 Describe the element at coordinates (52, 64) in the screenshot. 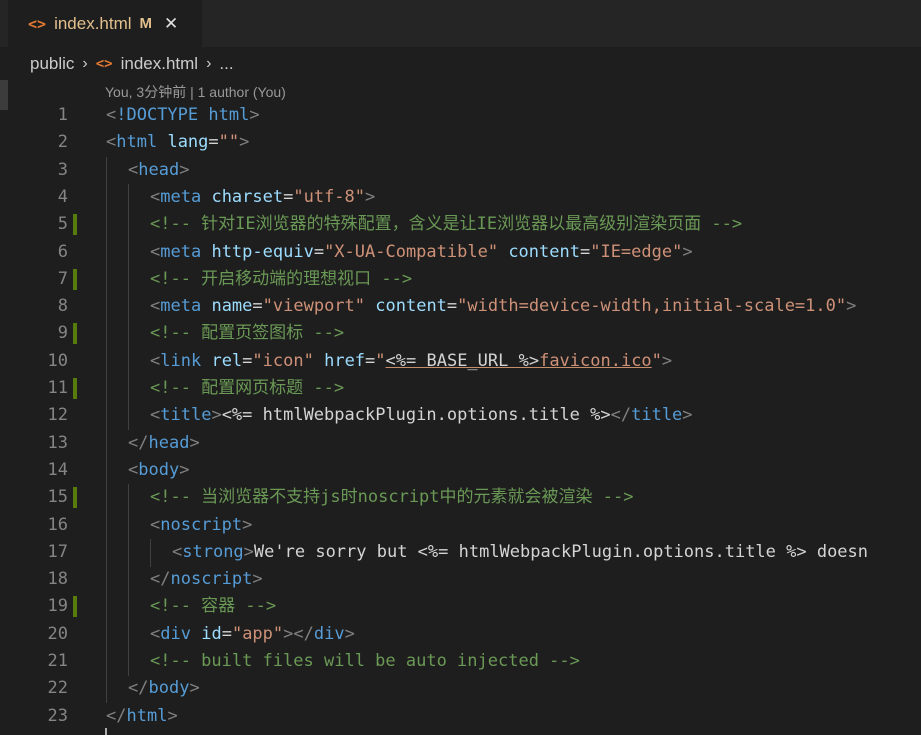

I see `breadcrumb-folder: public` at that location.